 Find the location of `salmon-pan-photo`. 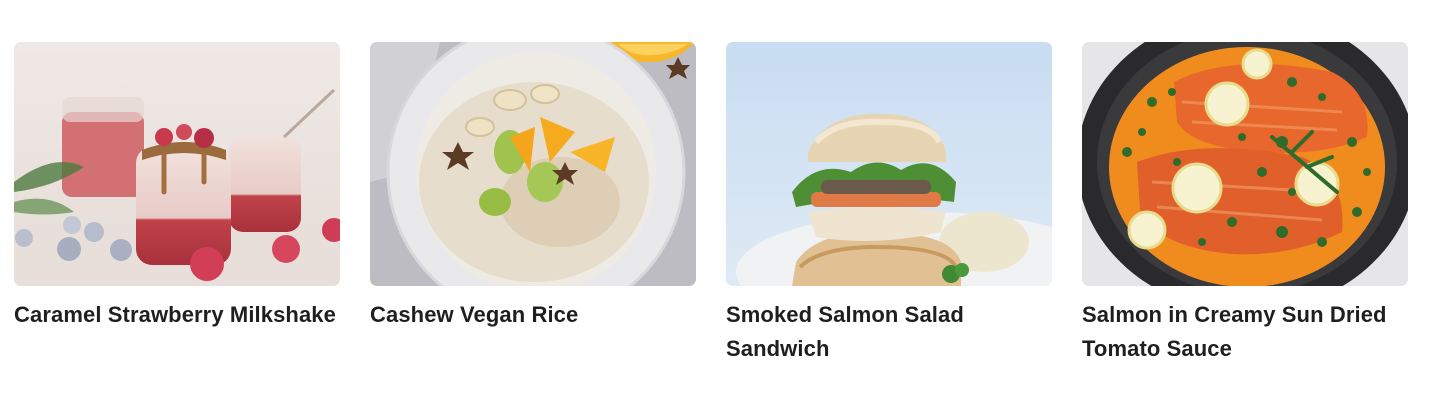

salmon-pan-photo is located at coordinates (1245, 164).